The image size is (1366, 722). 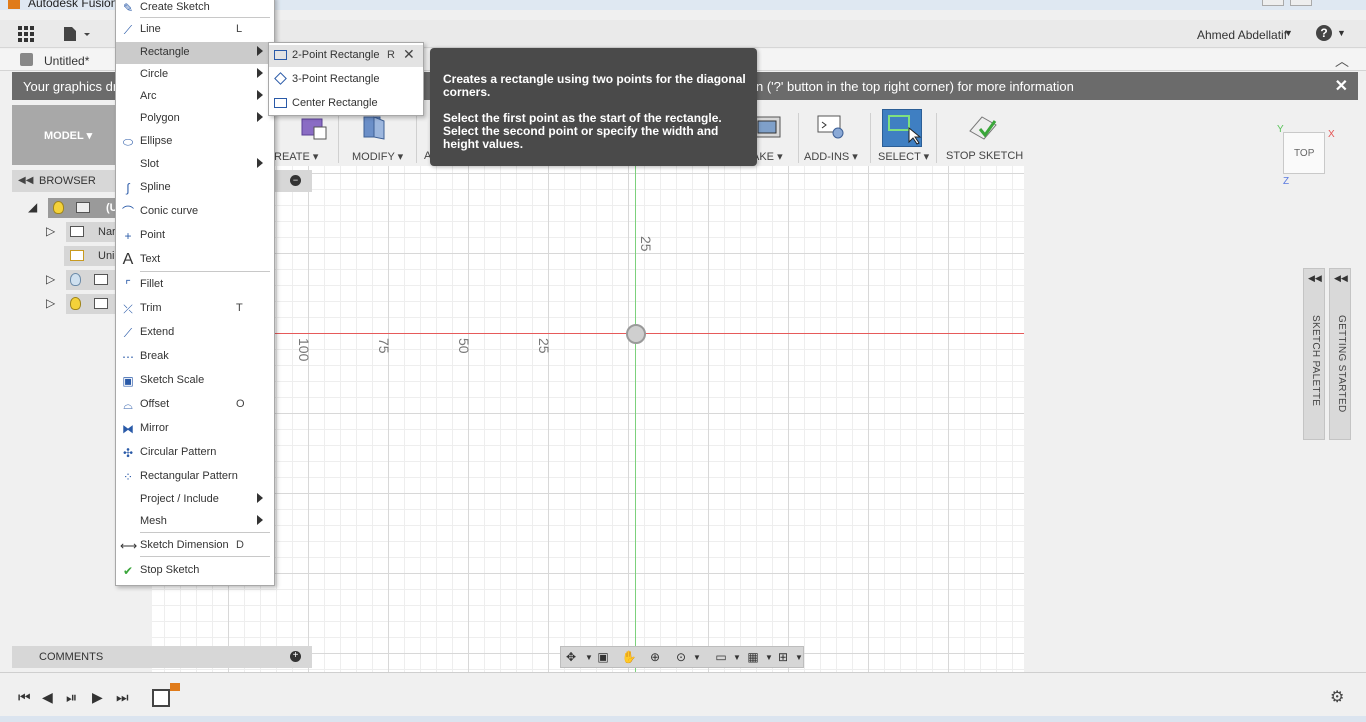 What do you see at coordinates (91, 256) in the screenshot?
I see `browser-units-node: Uni` at bounding box center [91, 256].